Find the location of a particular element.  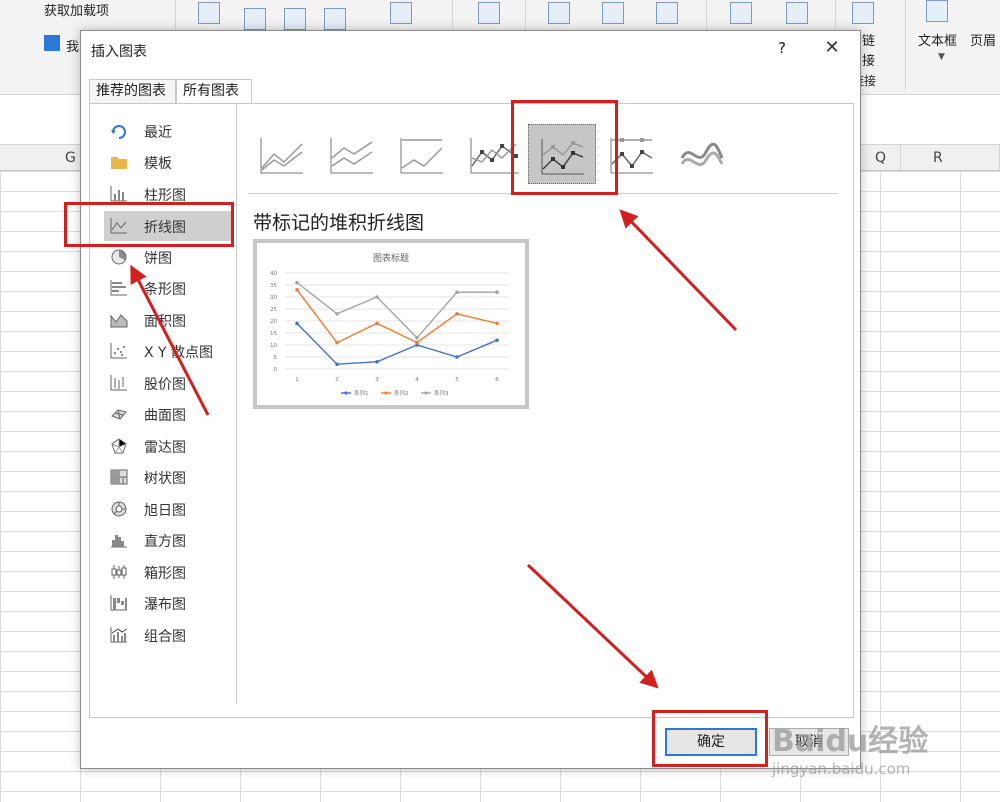

x-tick-label: 2 is located at coordinates (337, 380).